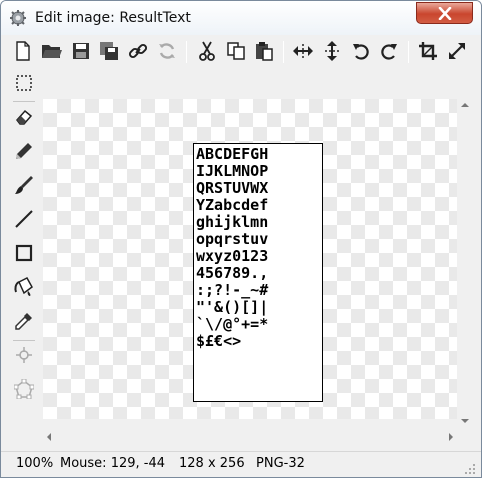 This screenshot has height=478, width=482. I want to click on save-button, so click(81, 52).